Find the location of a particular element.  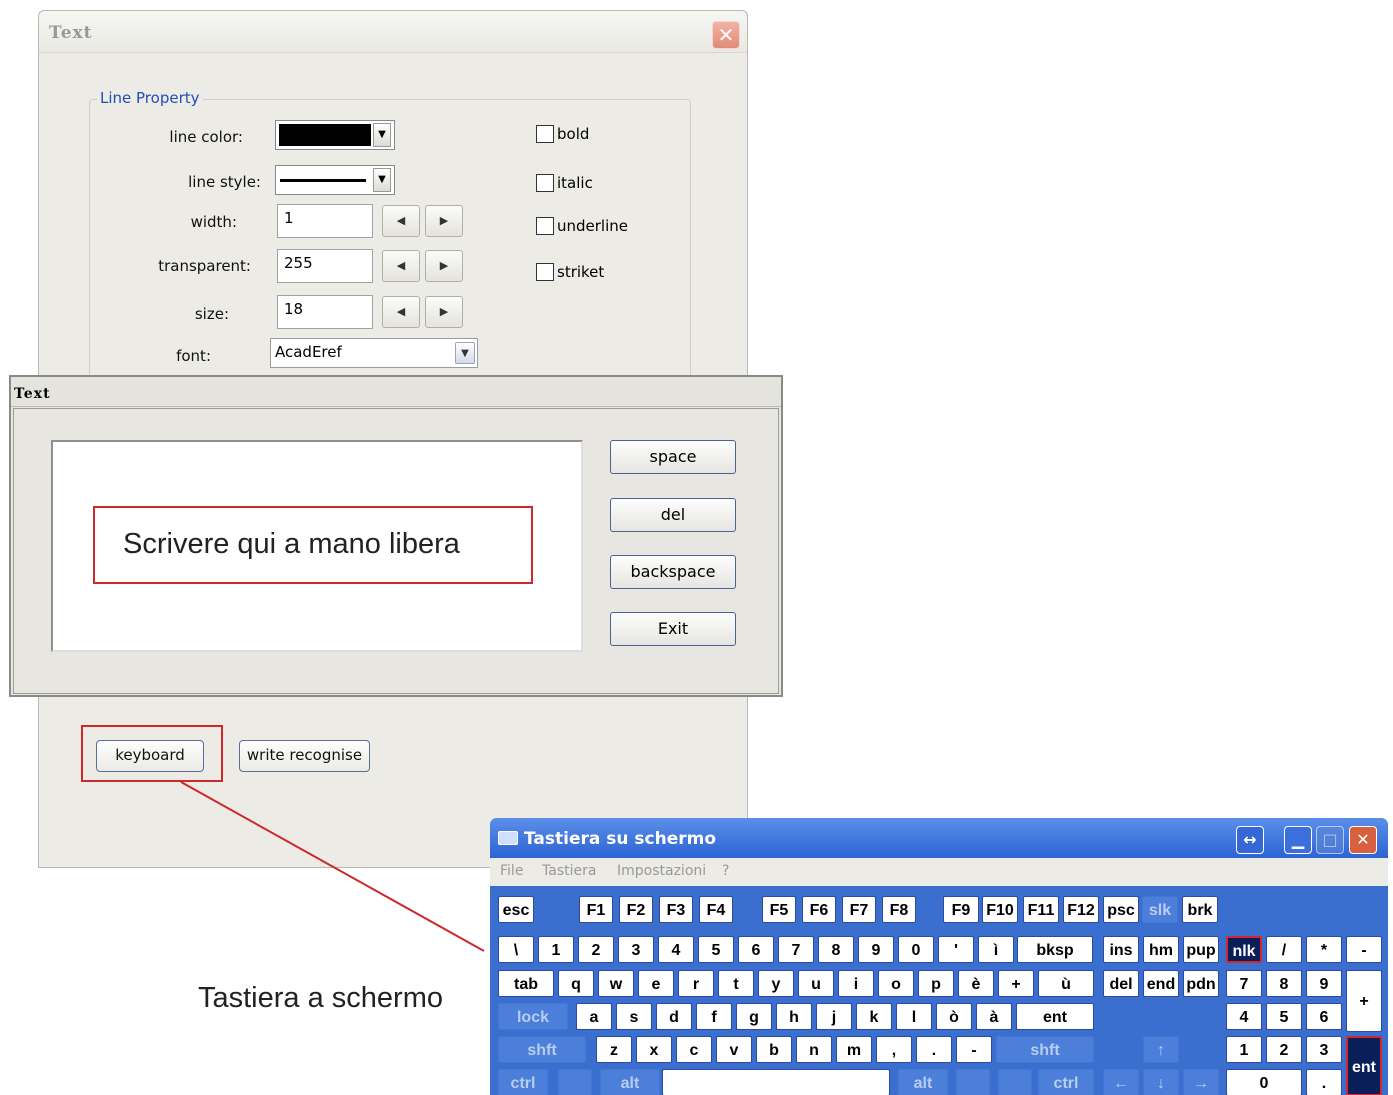

key-l: l is located at coordinates (914, 1016).